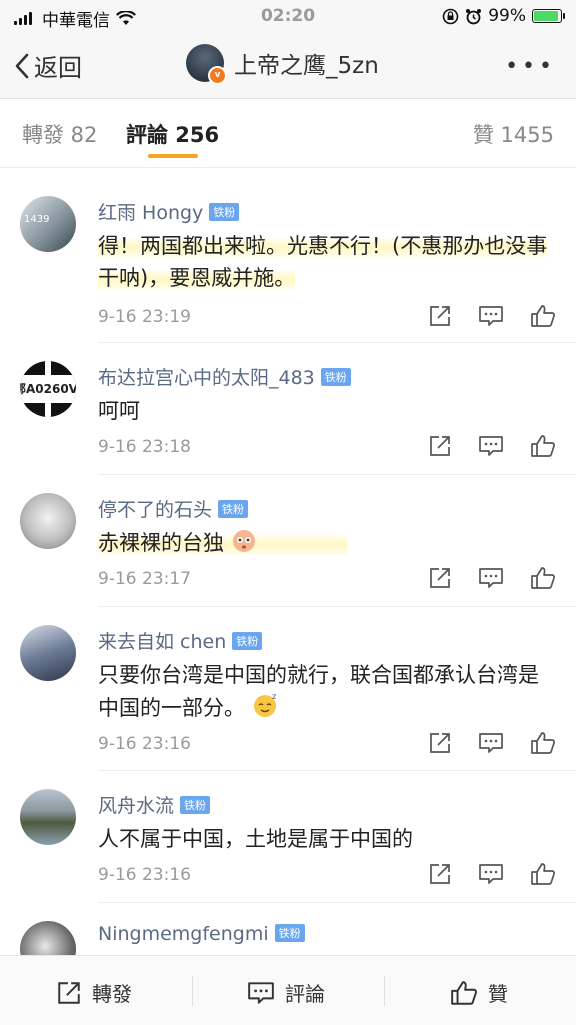  I want to click on comment-author: 风舟水流 铁粉, so click(154, 804).